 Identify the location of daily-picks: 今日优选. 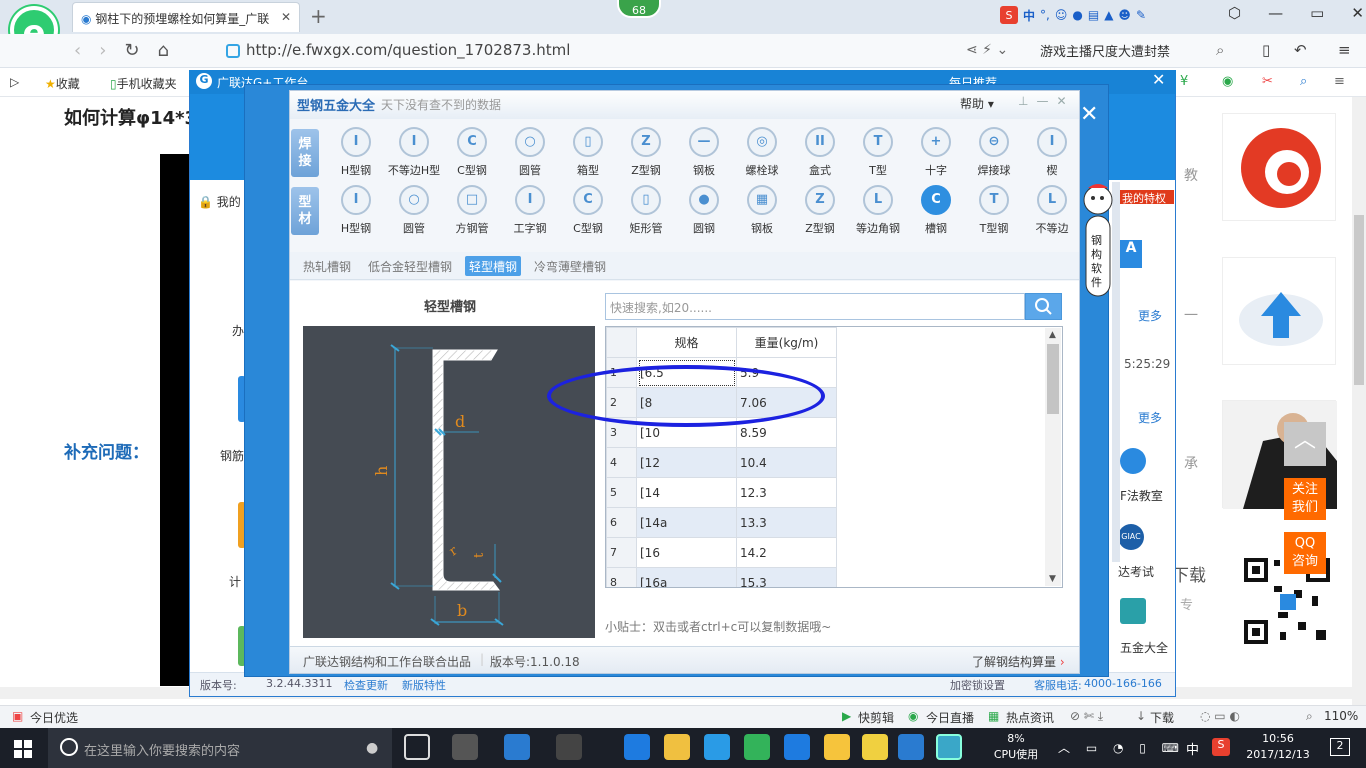
(54, 717).